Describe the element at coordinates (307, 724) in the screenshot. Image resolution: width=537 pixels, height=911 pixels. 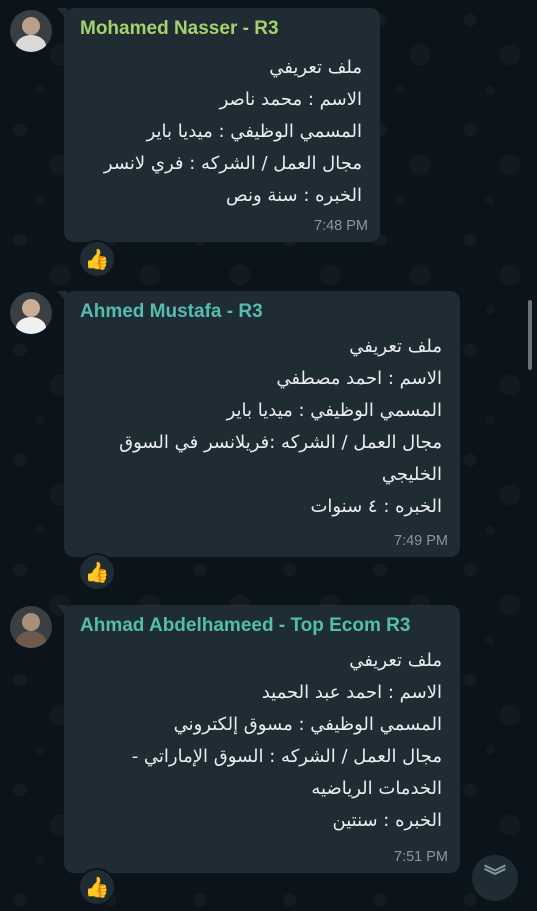
I see `text-line: المسمي الوظيفي : مسوق إلكتروني` at that location.